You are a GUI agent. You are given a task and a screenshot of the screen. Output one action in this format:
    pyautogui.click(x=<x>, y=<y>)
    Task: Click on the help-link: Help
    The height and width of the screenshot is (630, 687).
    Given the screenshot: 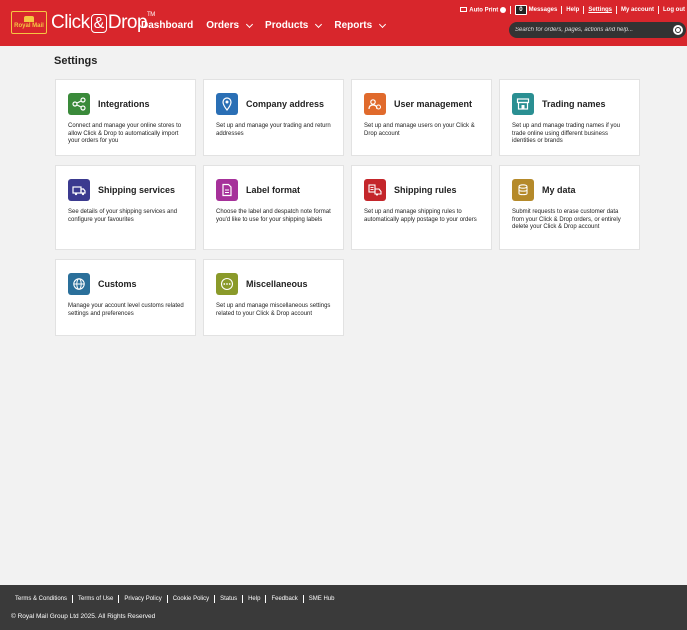 What is the action you would take?
    pyautogui.click(x=572, y=10)
    